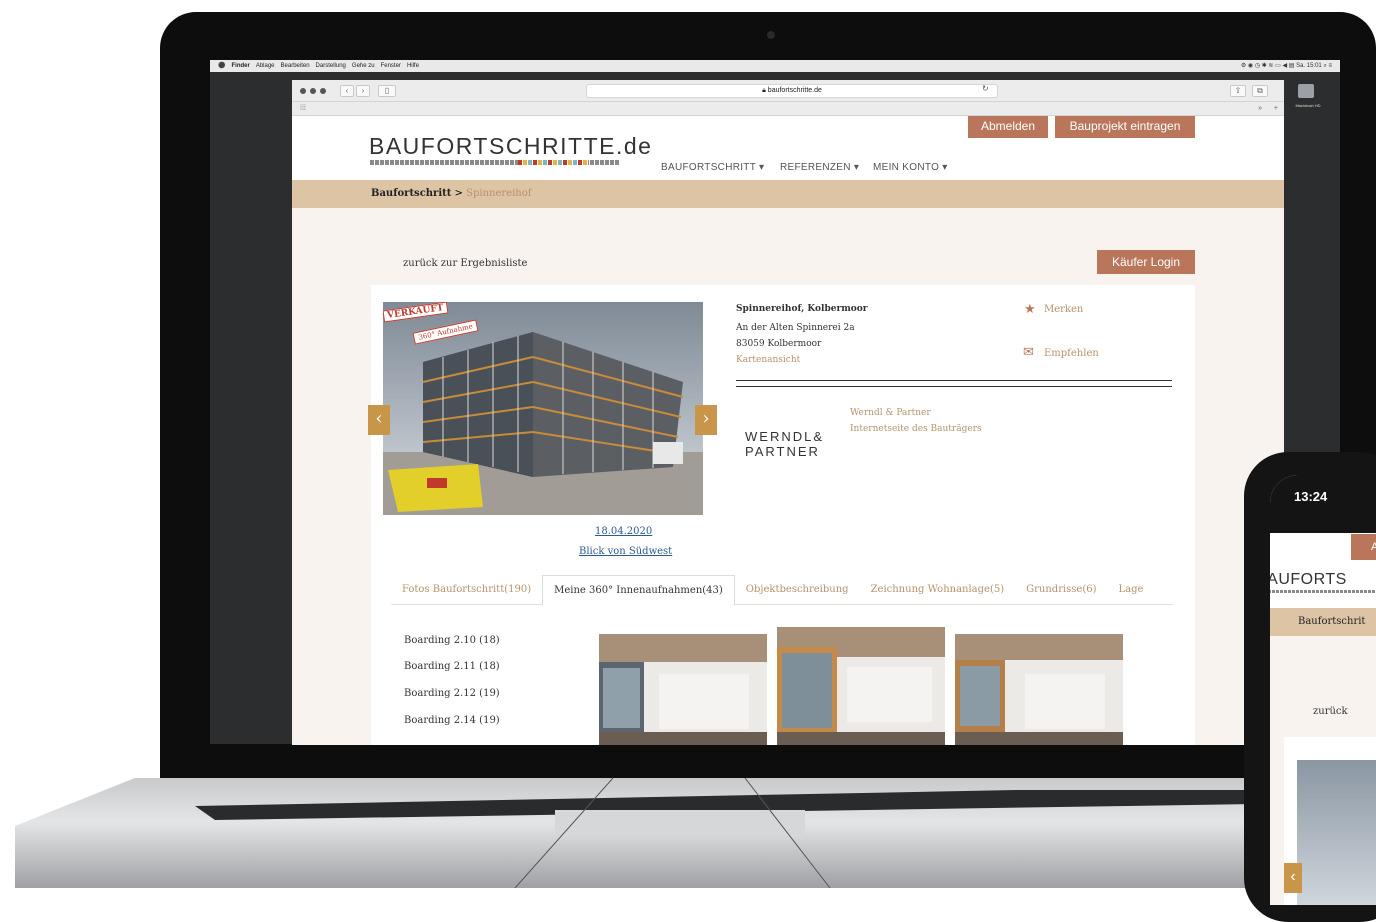 This screenshot has height=922, width=1376. I want to click on phone-screen: 13:24 A BAUFORTS Baufortschrit zurück ‹, so click(1323, 690).